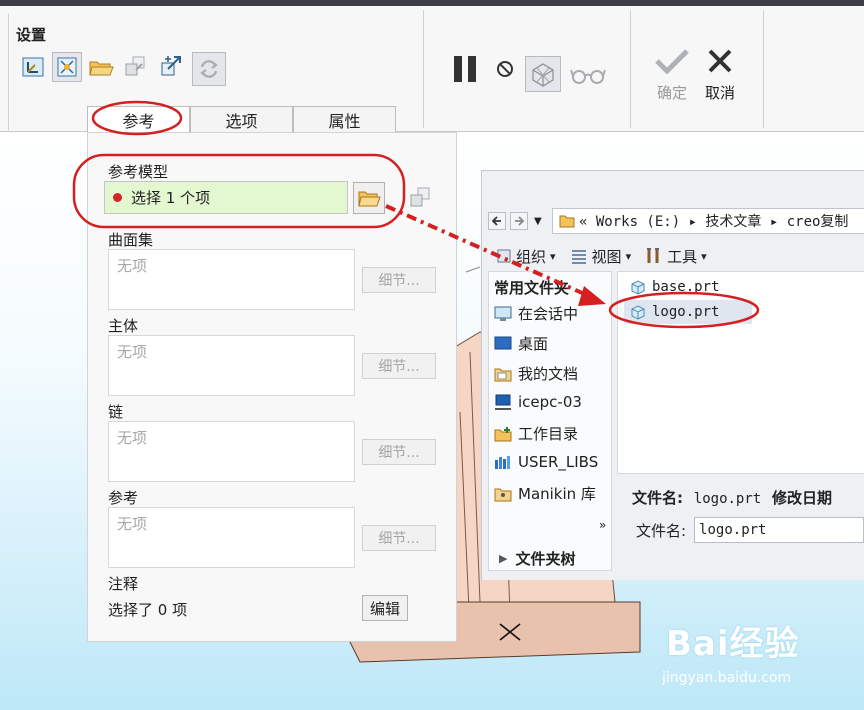 The width and height of the screenshot is (864, 710). What do you see at coordinates (231, 451) in the screenshot?
I see `chain-collector: 无项` at bounding box center [231, 451].